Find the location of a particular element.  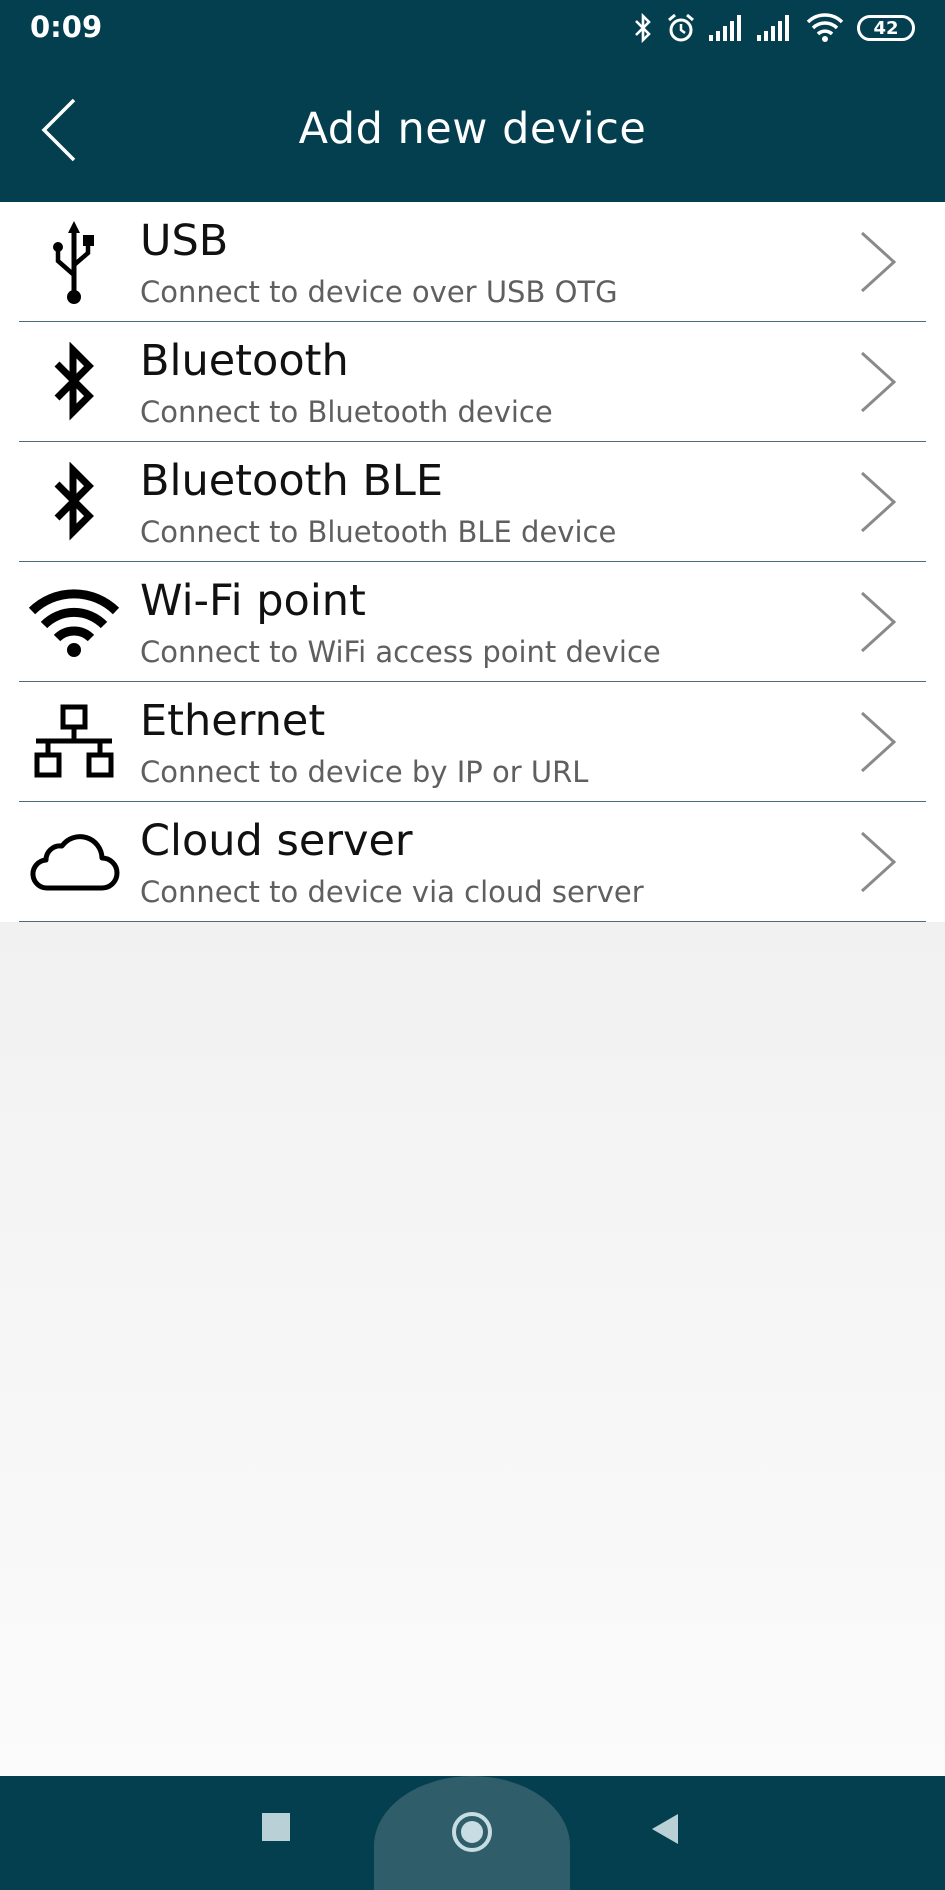

item-subtitle: Connect to device via cloud server is located at coordinates (392, 892).